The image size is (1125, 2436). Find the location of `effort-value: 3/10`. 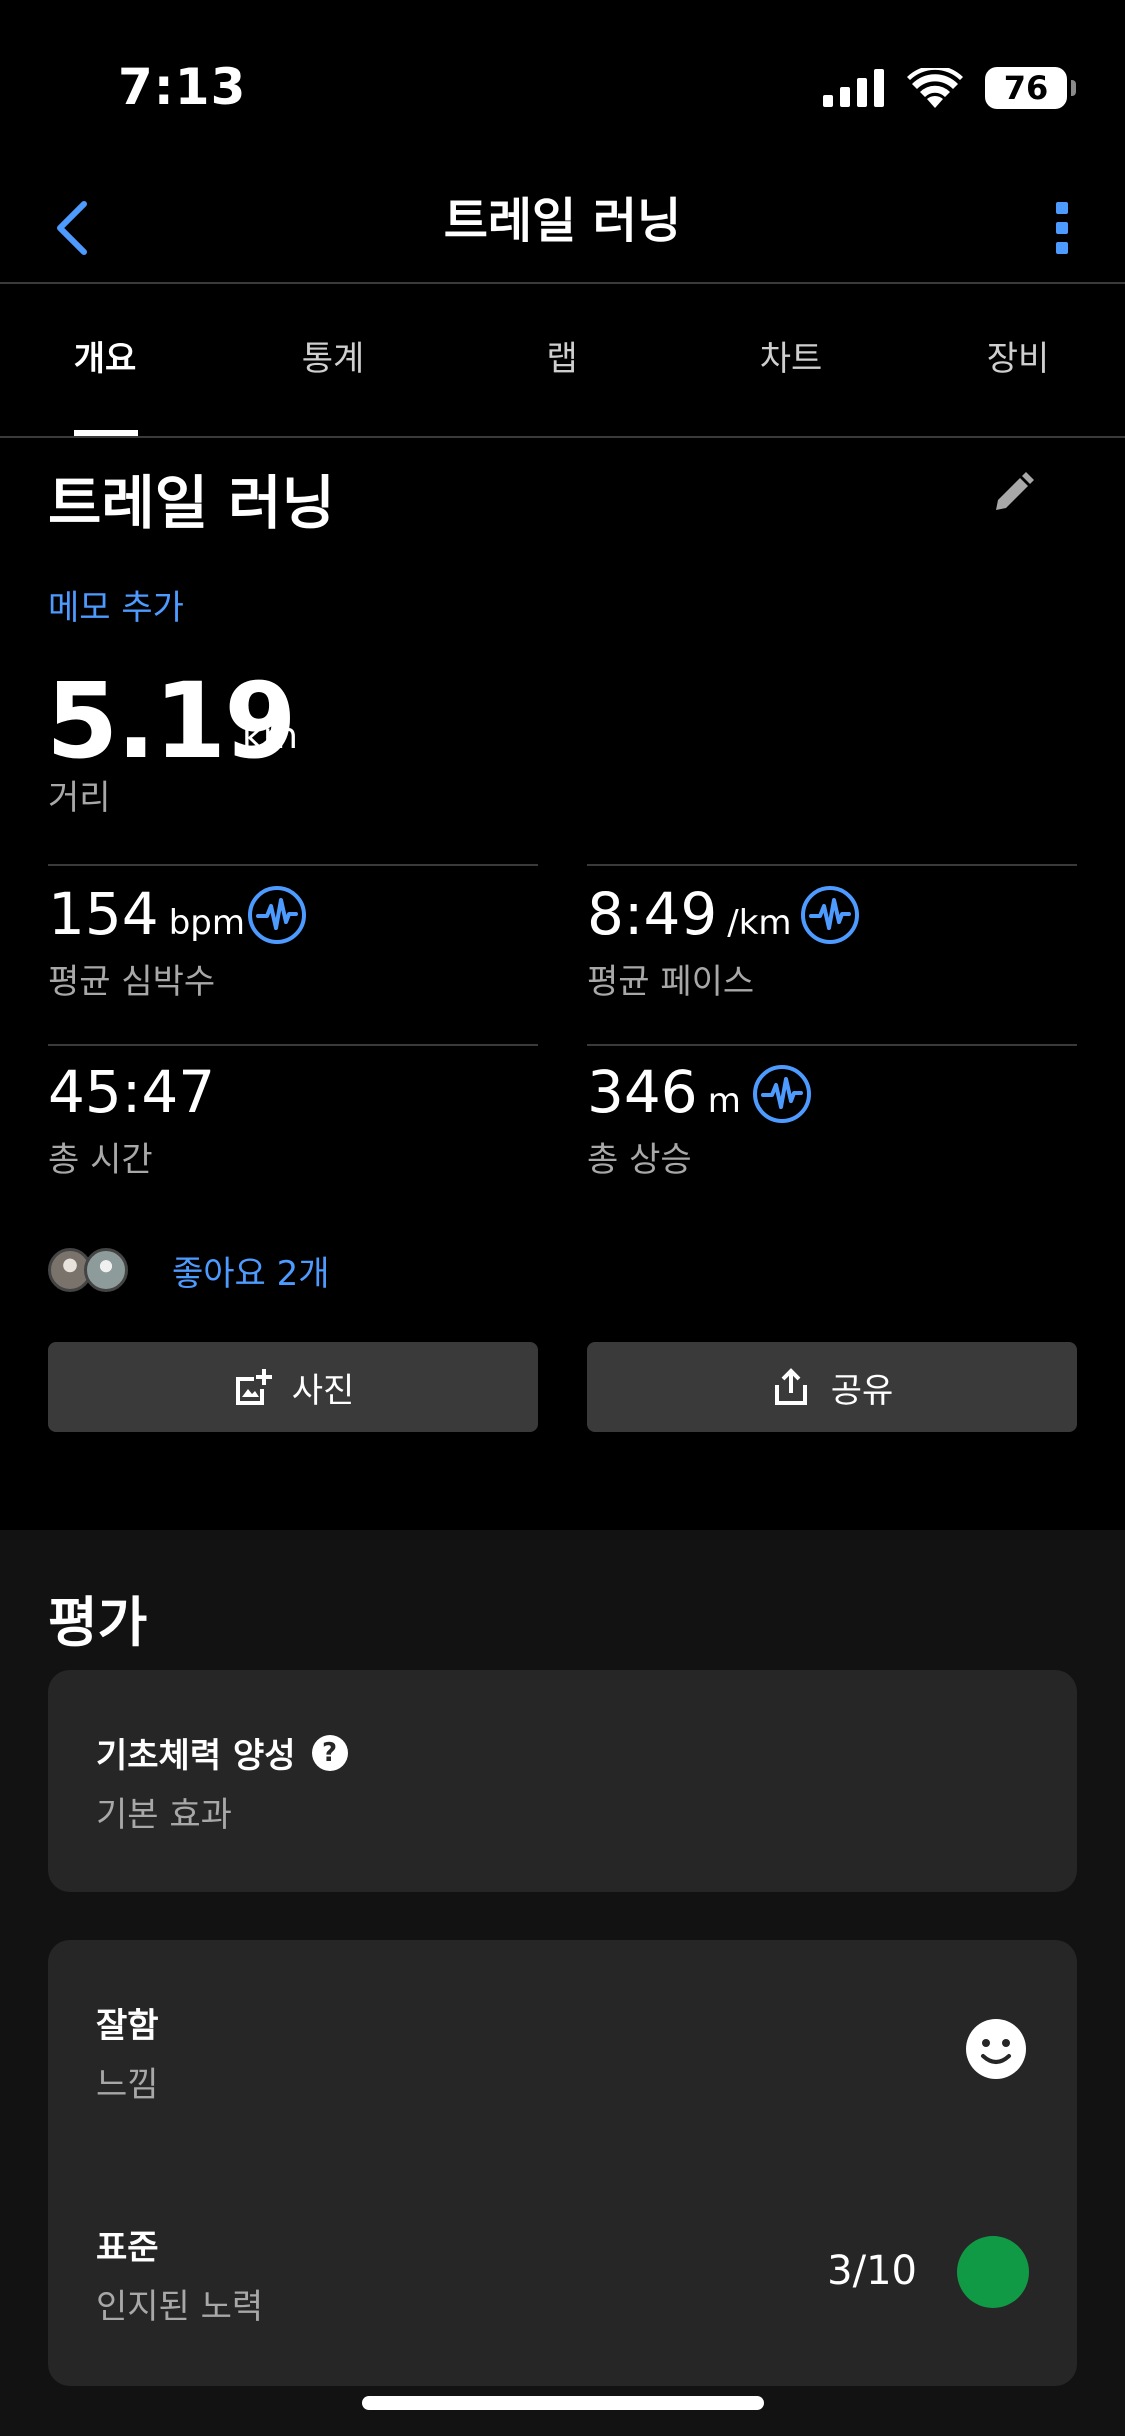

effort-value: 3/10 is located at coordinates (872, 2271).